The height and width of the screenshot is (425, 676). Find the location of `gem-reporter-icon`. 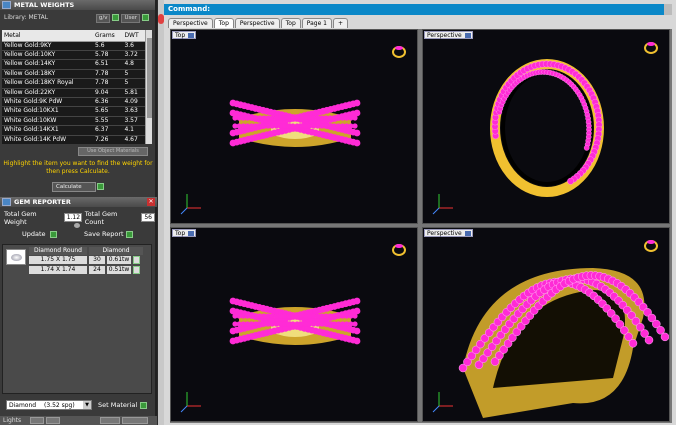

gem-reporter-icon is located at coordinates (6, 202).